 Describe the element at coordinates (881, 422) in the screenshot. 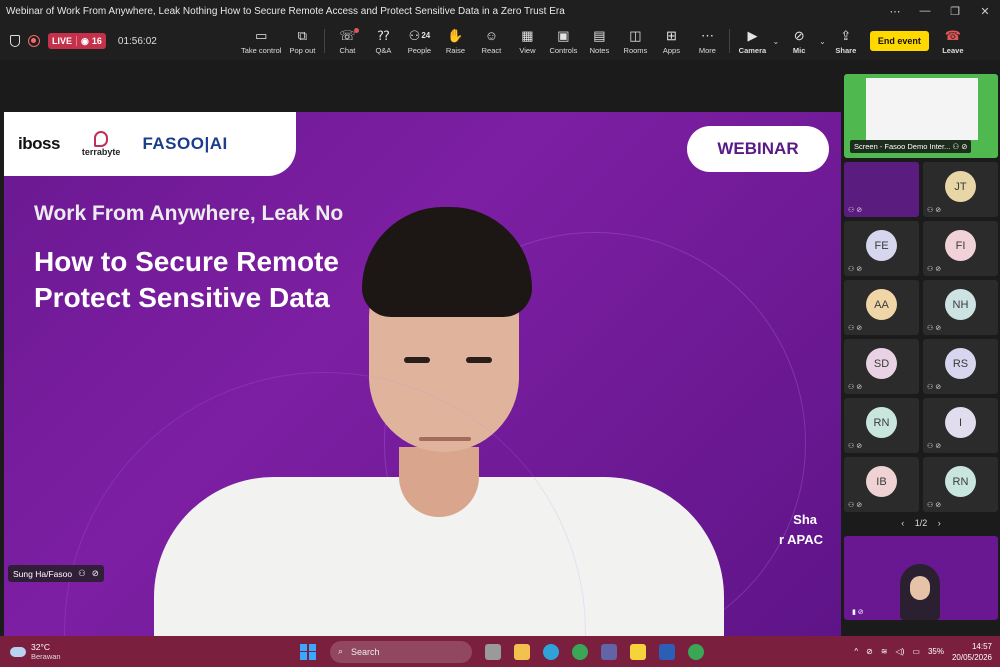

I see `avatar: RN` at that location.